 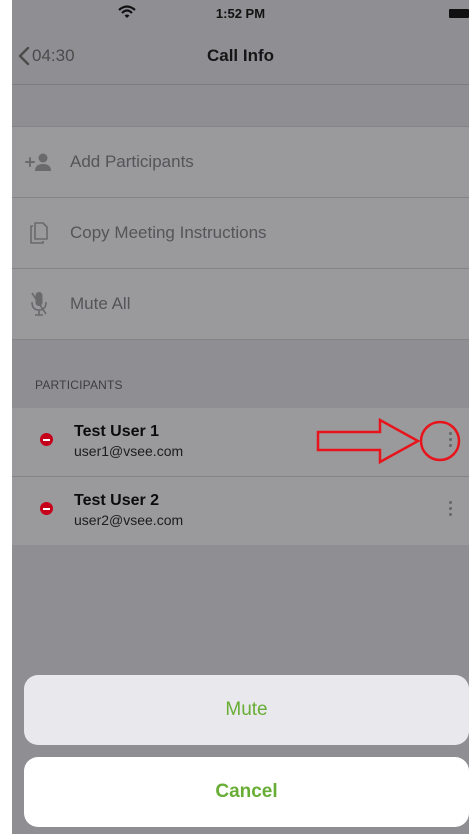 What do you see at coordinates (240, 162) in the screenshot?
I see `add-participants-item: Add Participants` at bounding box center [240, 162].